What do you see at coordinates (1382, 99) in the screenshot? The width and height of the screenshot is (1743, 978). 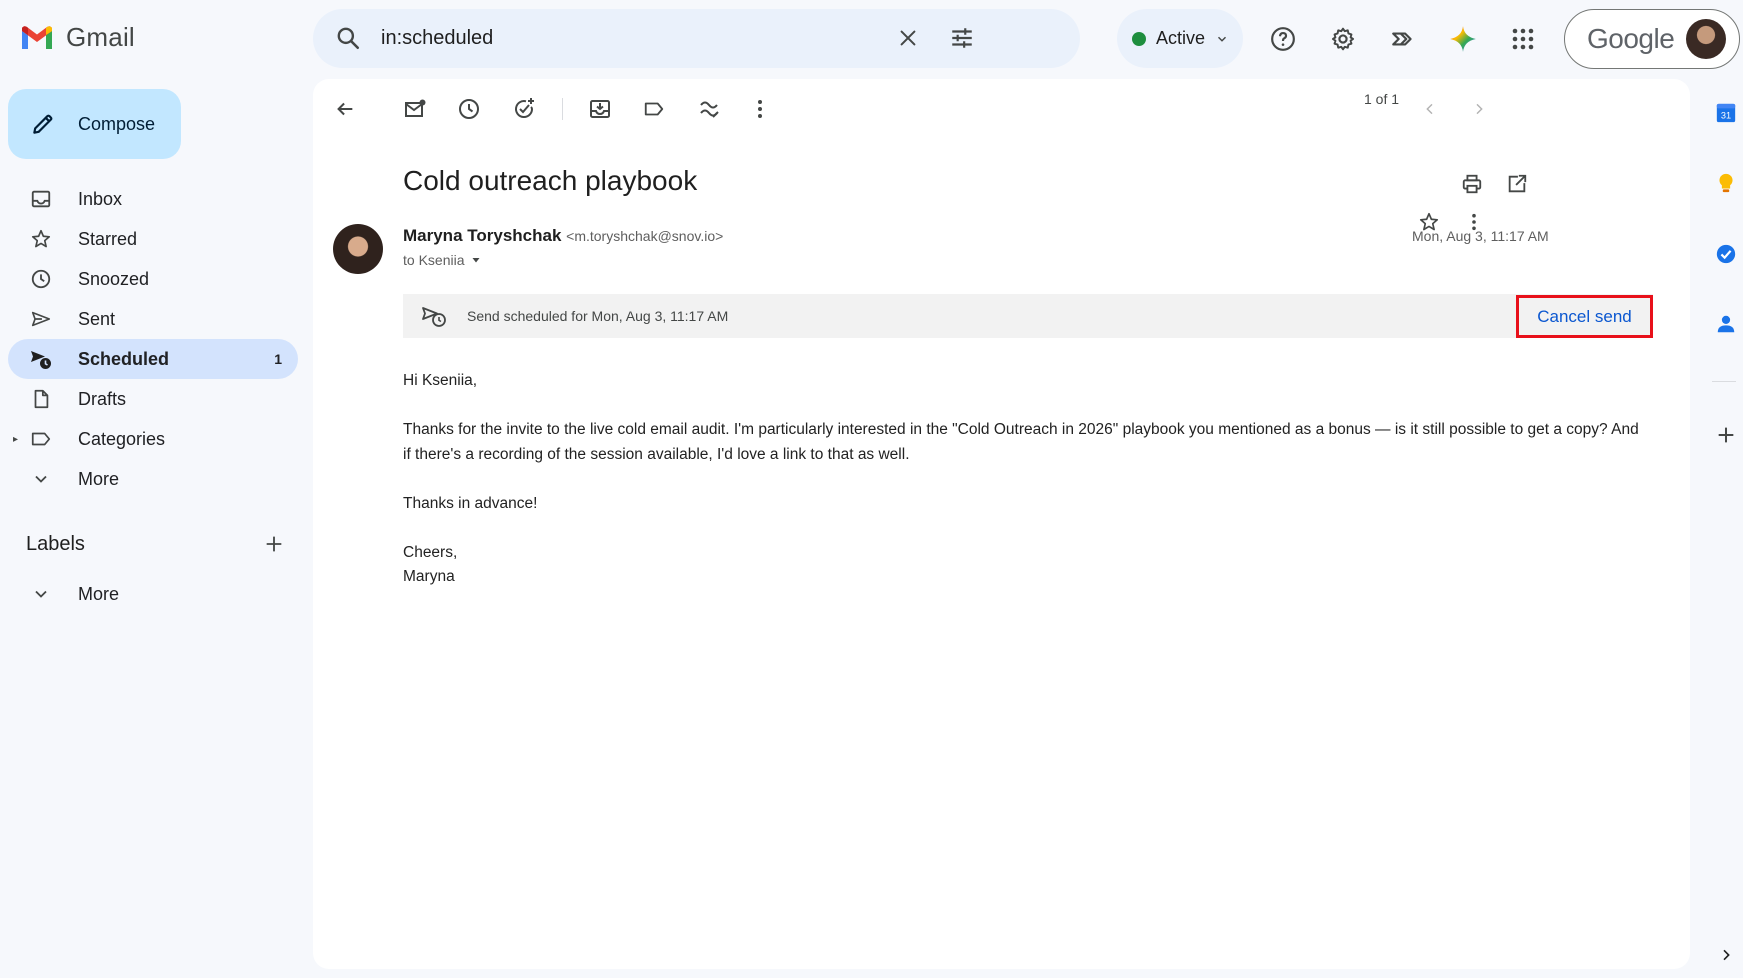 I see `pagination-label: 1 of 1` at bounding box center [1382, 99].